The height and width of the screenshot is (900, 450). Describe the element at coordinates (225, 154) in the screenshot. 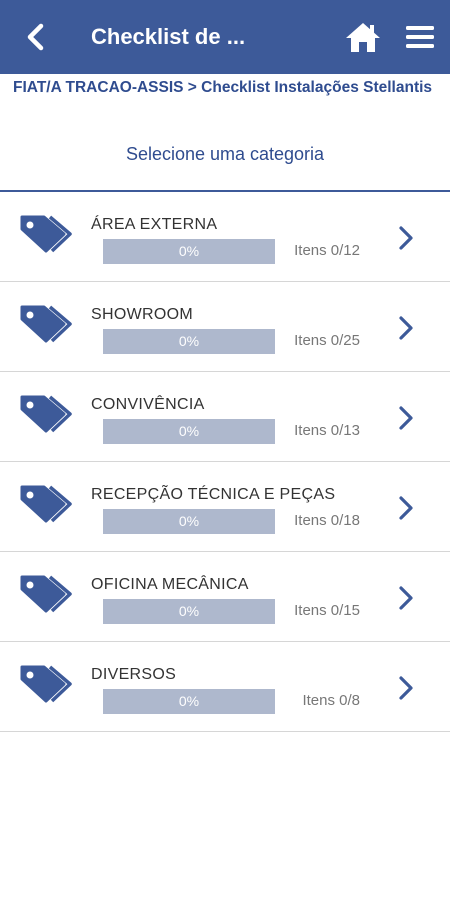

I see `section-subtitle: Selecione uma categoria` at that location.